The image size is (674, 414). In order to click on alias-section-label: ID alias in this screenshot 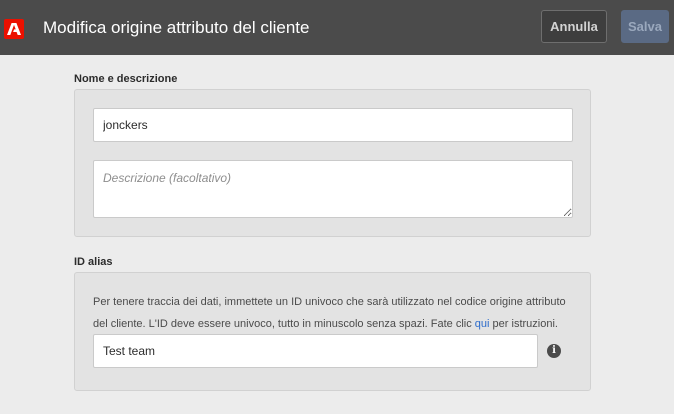, I will do `click(93, 262)`.